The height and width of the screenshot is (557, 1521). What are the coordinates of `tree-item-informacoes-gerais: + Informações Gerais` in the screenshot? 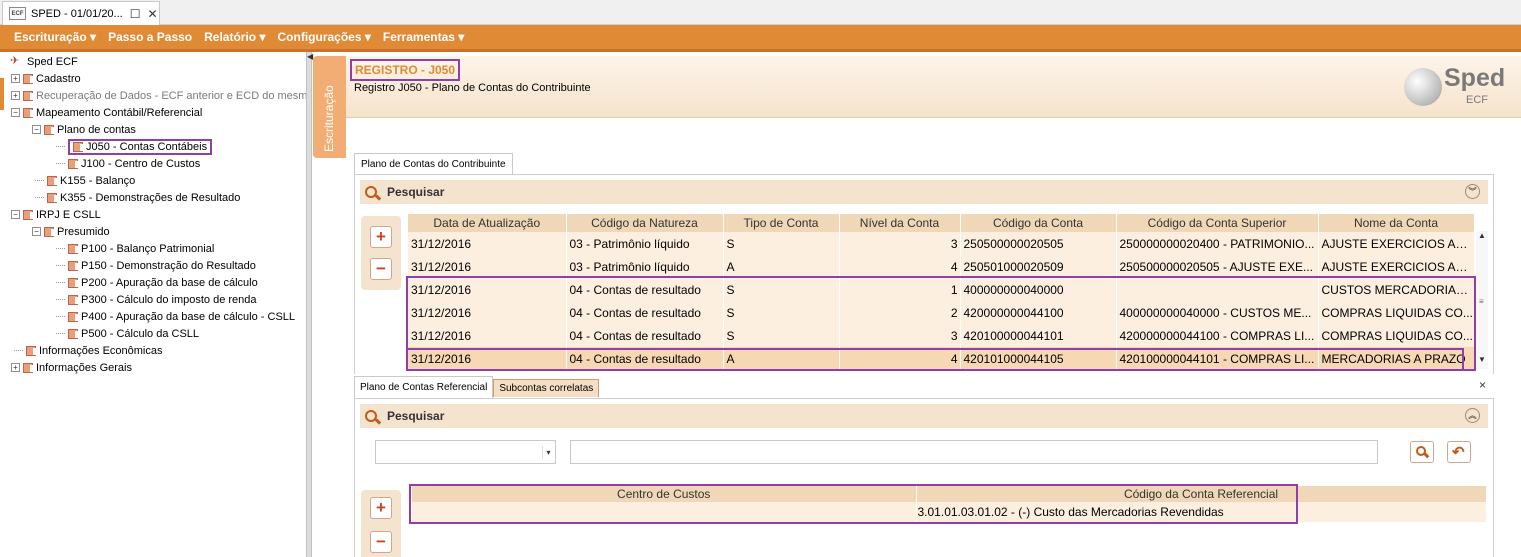 It's located at (71, 367).